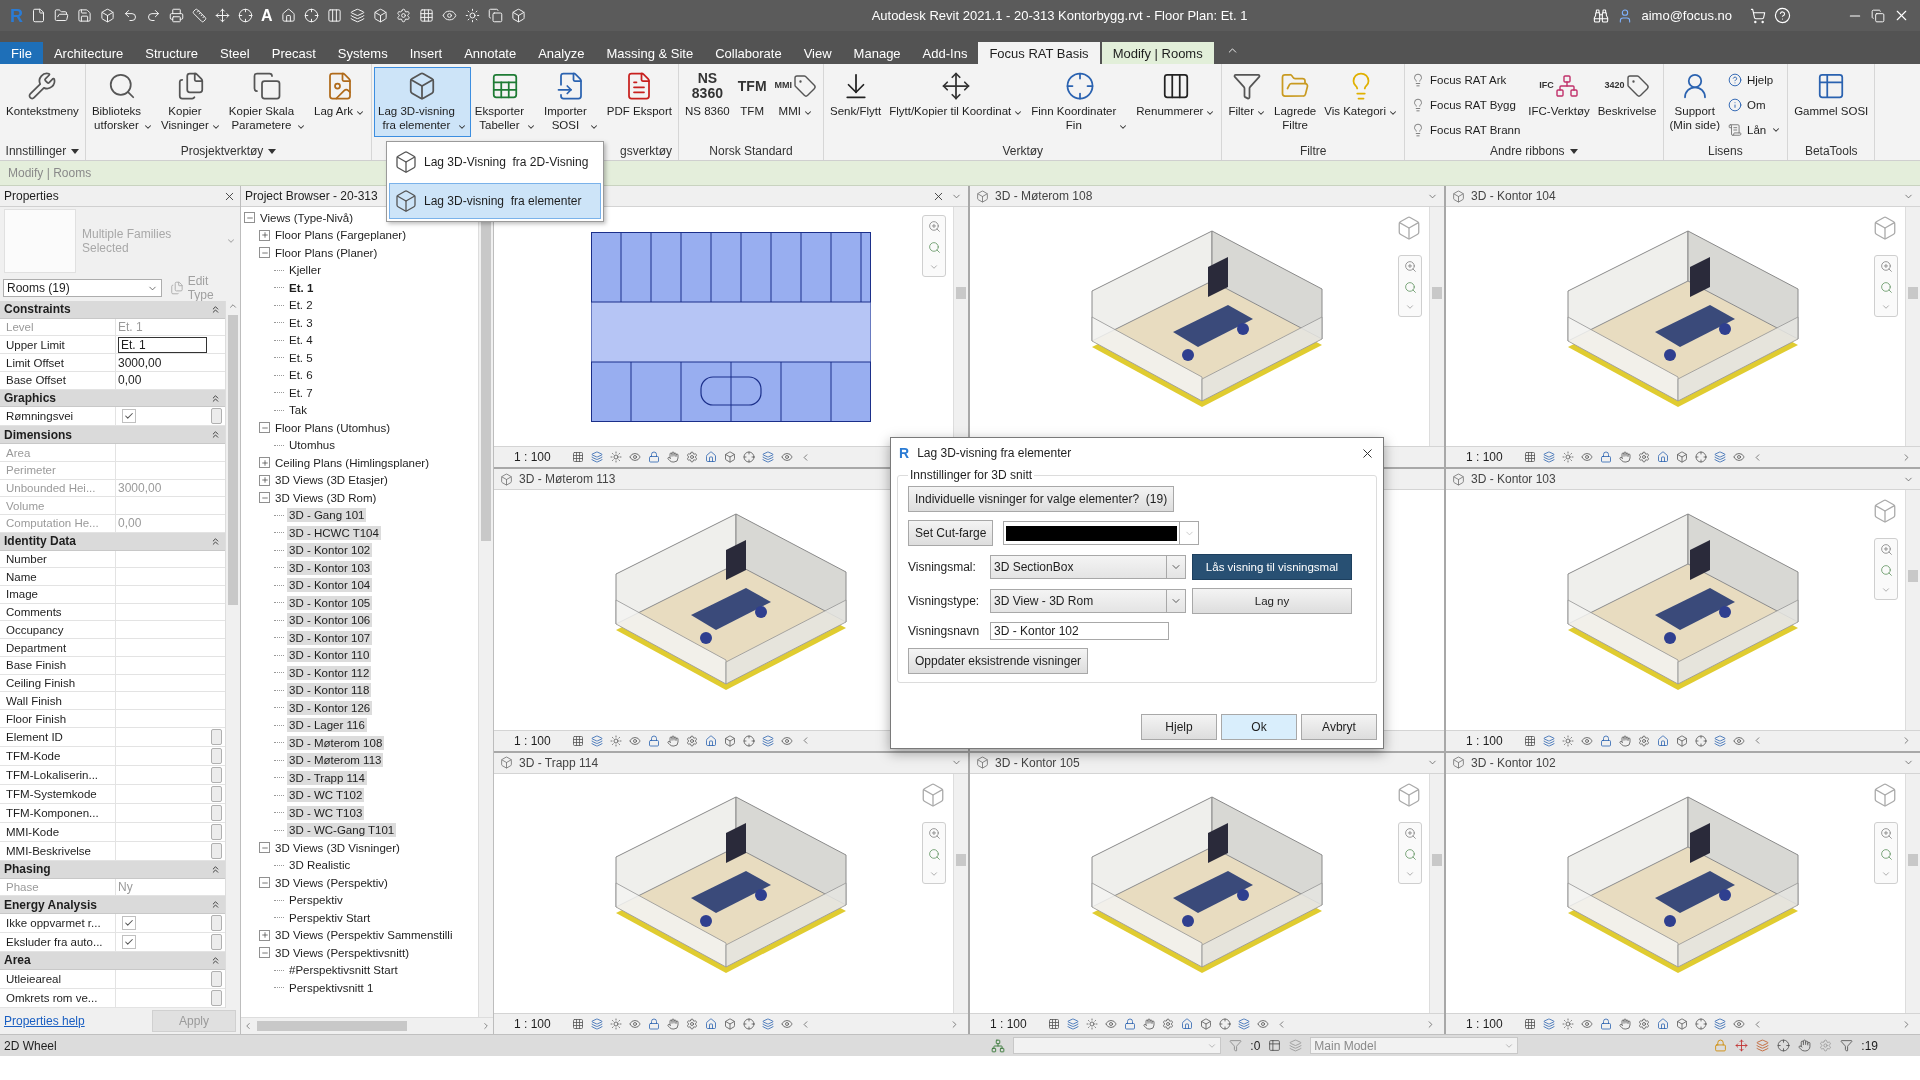 The image size is (1920, 1080). I want to click on property-label: Perimeter, so click(58, 470).